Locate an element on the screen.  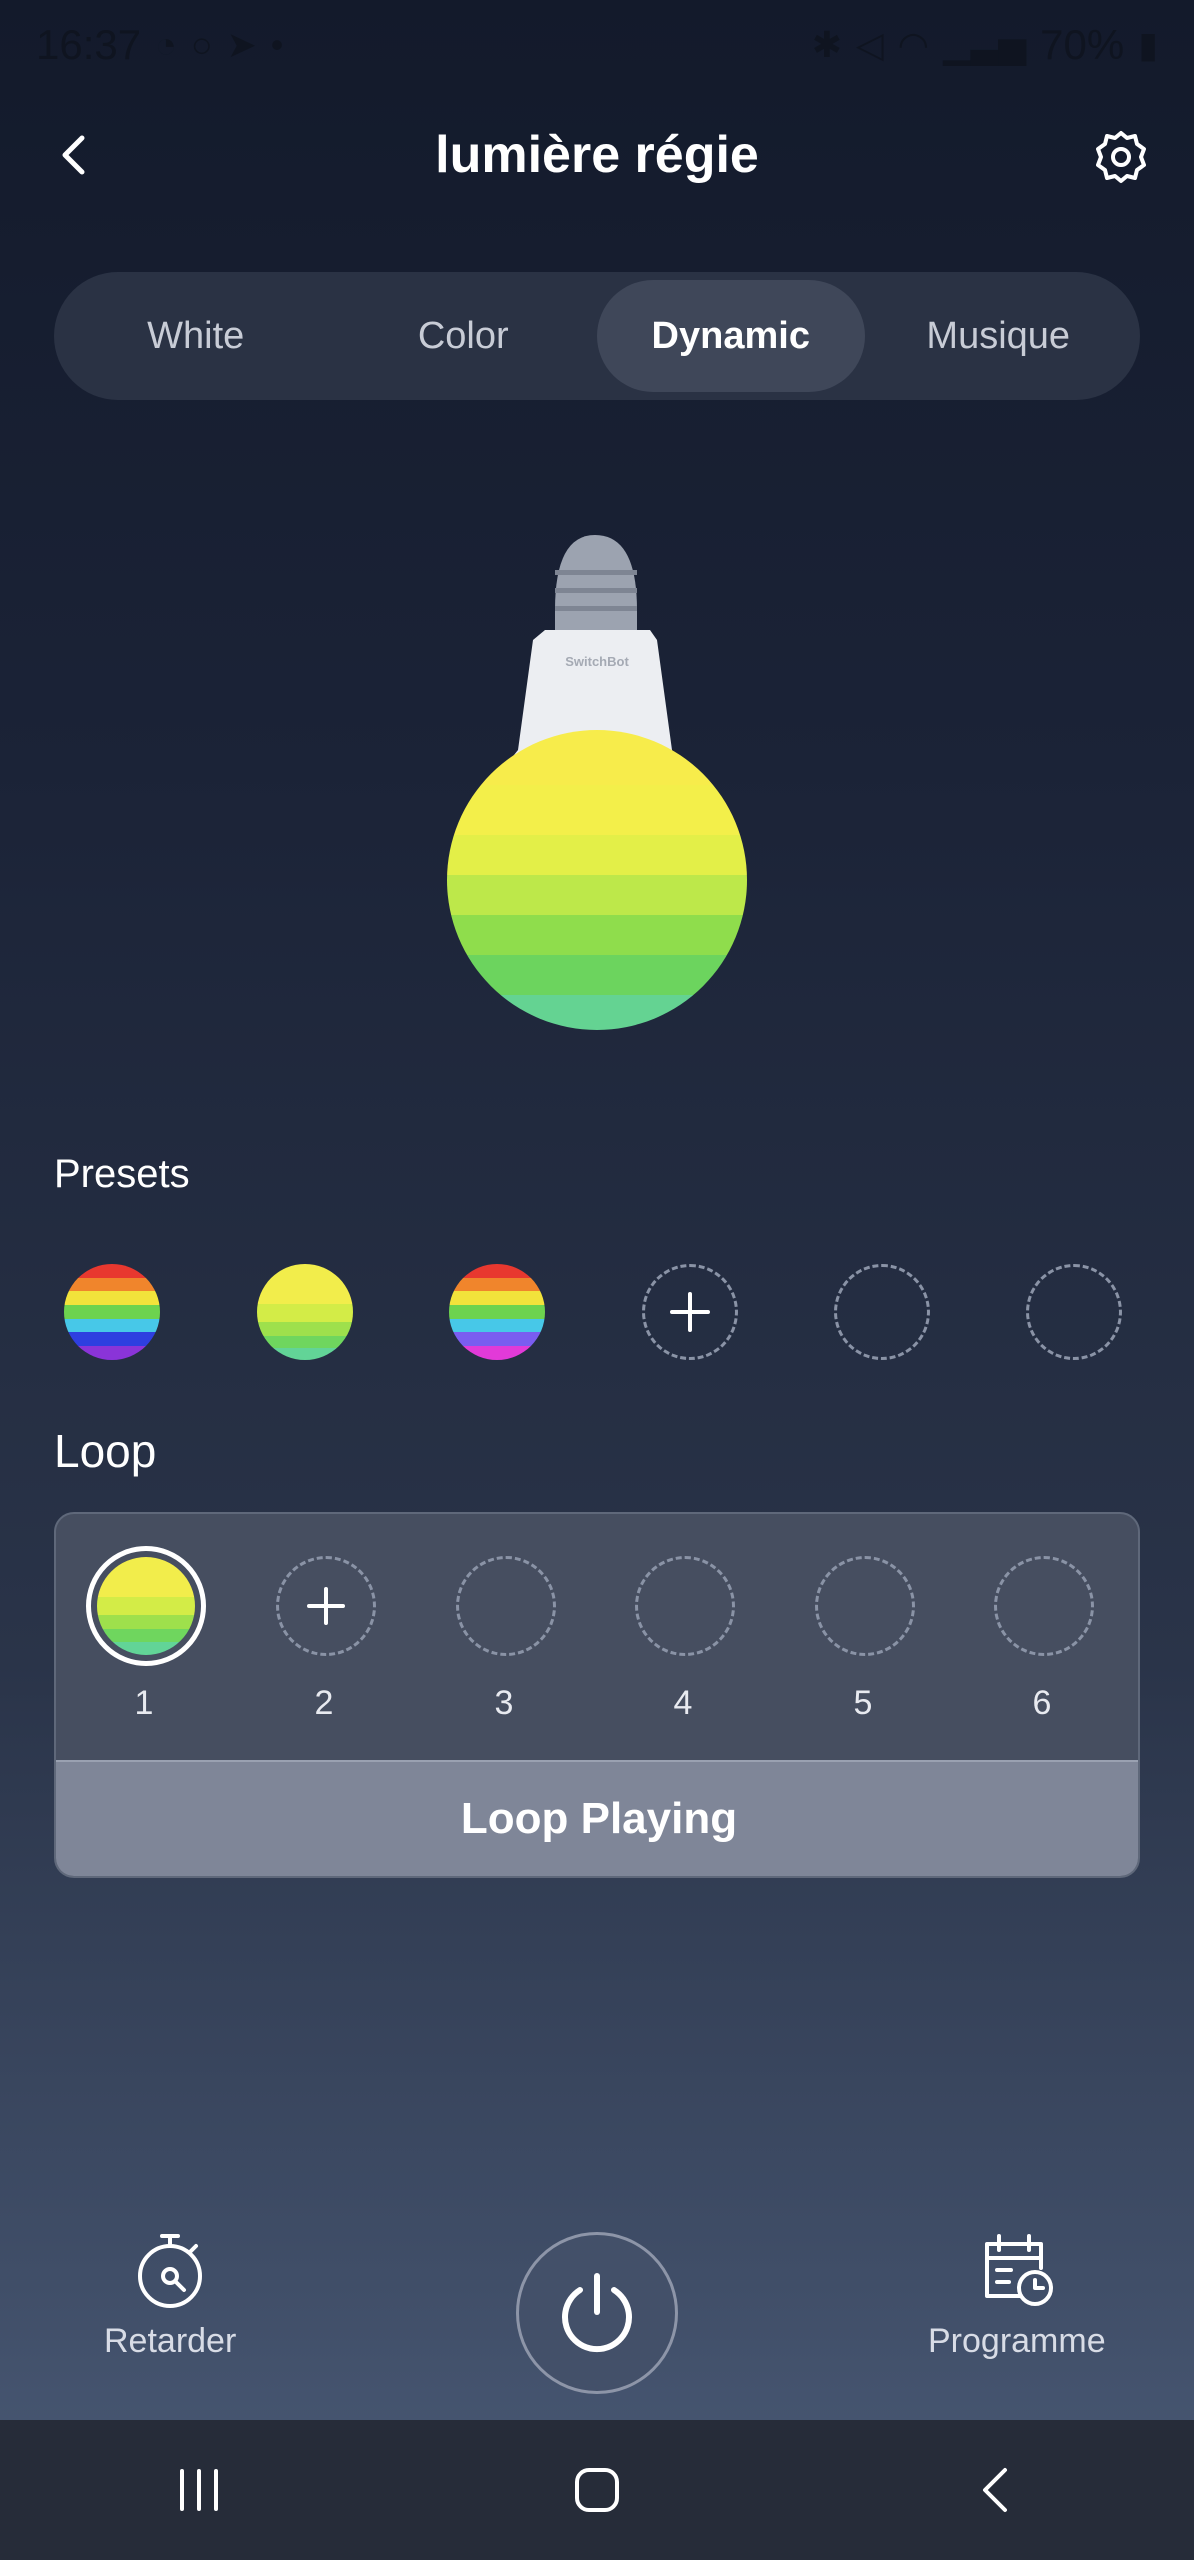
recents-button is located at coordinates (199, 2490).